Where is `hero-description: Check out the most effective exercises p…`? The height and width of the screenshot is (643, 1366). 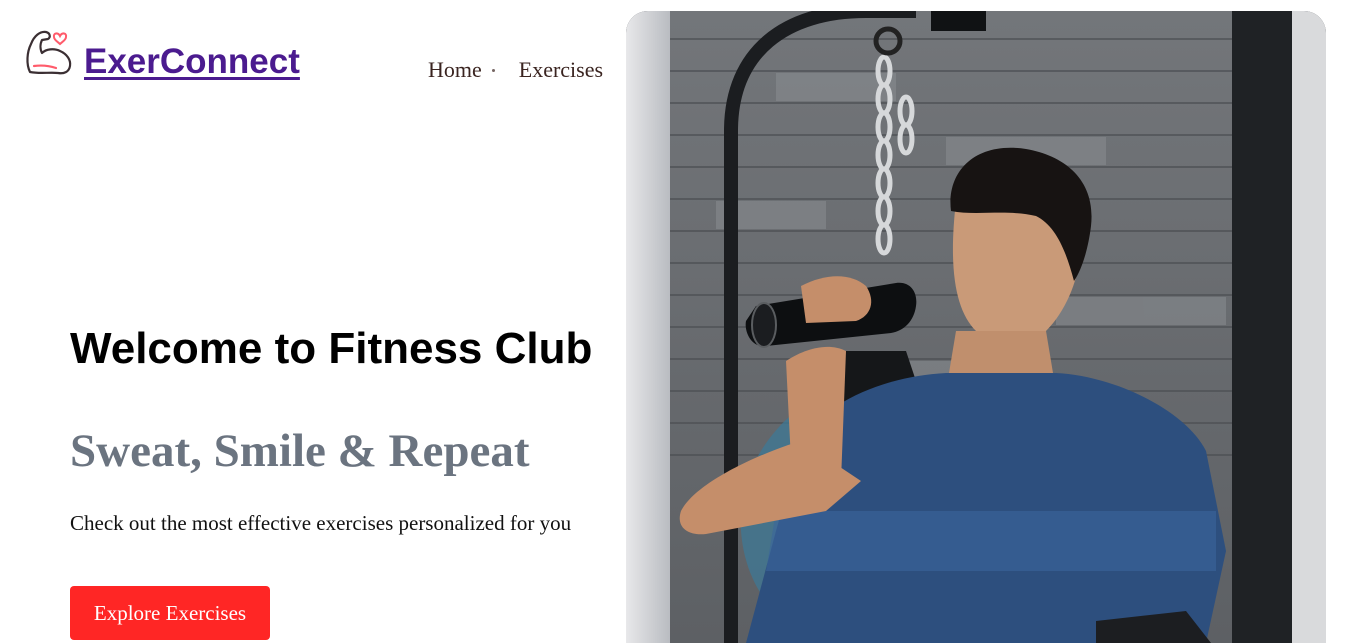
hero-description: Check out the most effective exercises p… is located at coordinates (321, 523).